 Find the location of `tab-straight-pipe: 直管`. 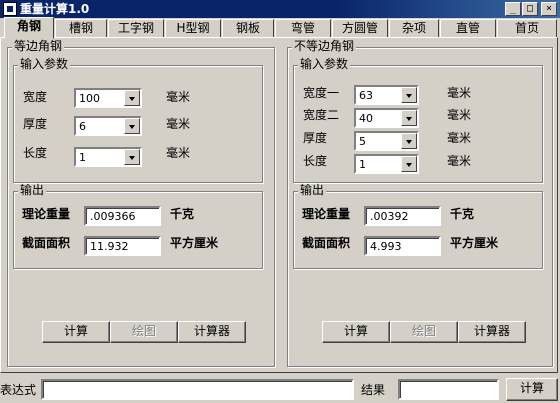

tab-straight-pipe: 直管 is located at coordinates (468, 28).